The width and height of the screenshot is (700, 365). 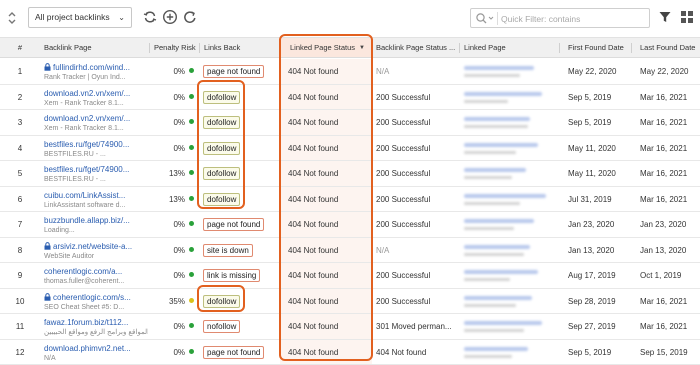 I want to click on first-found-date: Sep 27, 2019, so click(x=592, y=326).